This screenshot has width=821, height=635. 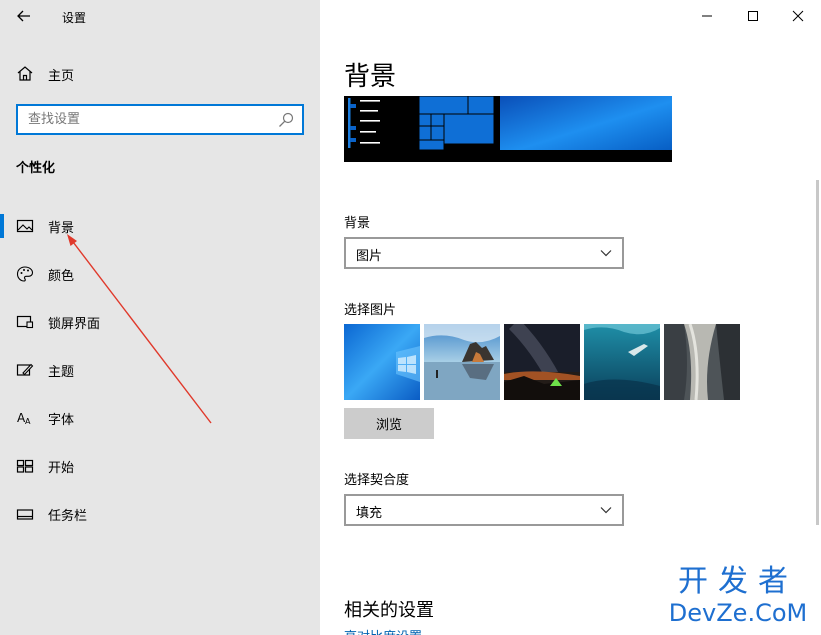 I want to click on palette-icon, so click(x=25, y=274).